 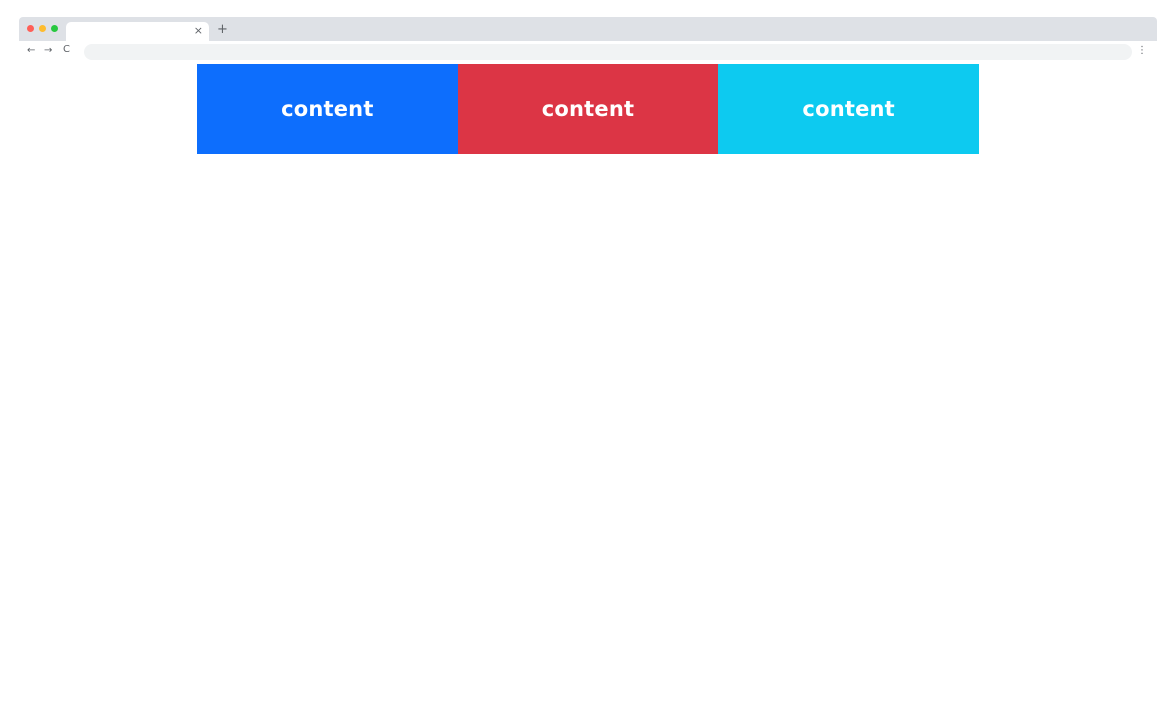 I want to click on content-row: content content content, so click(x=588, y=109).